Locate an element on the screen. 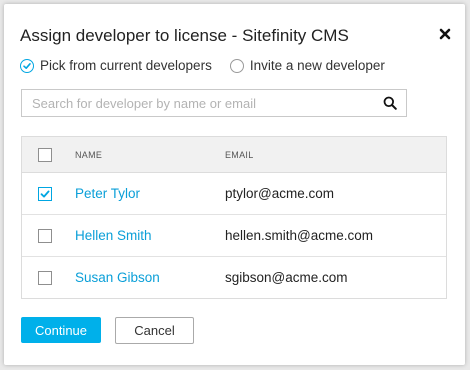  search-box is located at coordinates (214, 103).